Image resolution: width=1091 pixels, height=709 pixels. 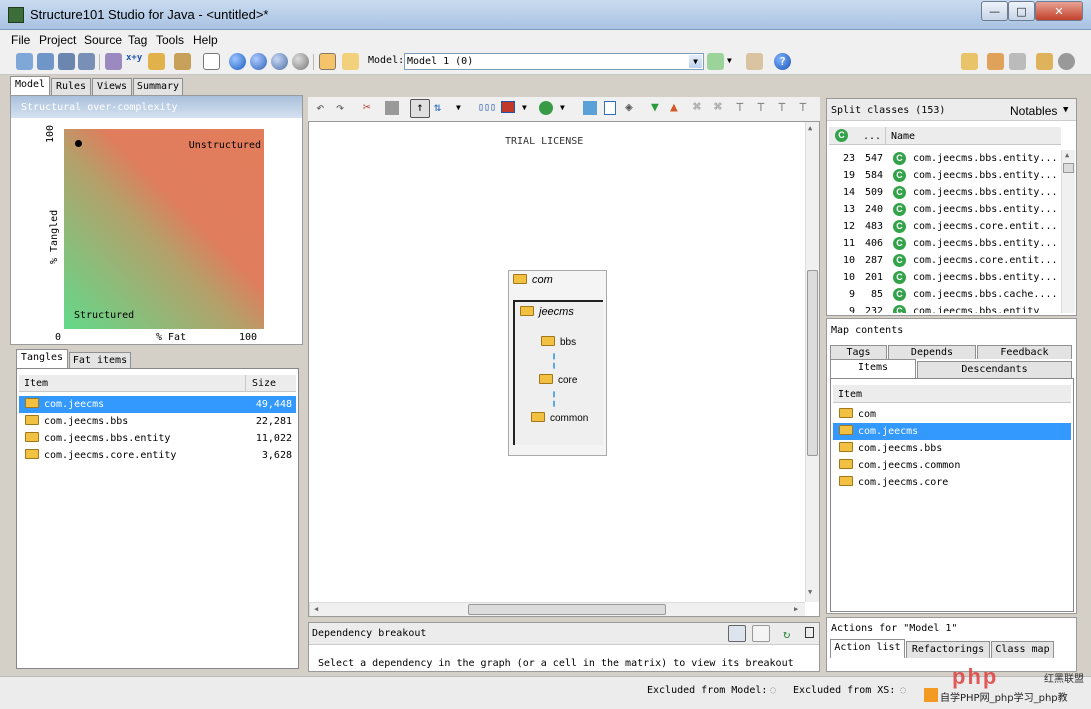 I want to click on notables-chevron-icon: ▼, so click(x=1065, y=110).